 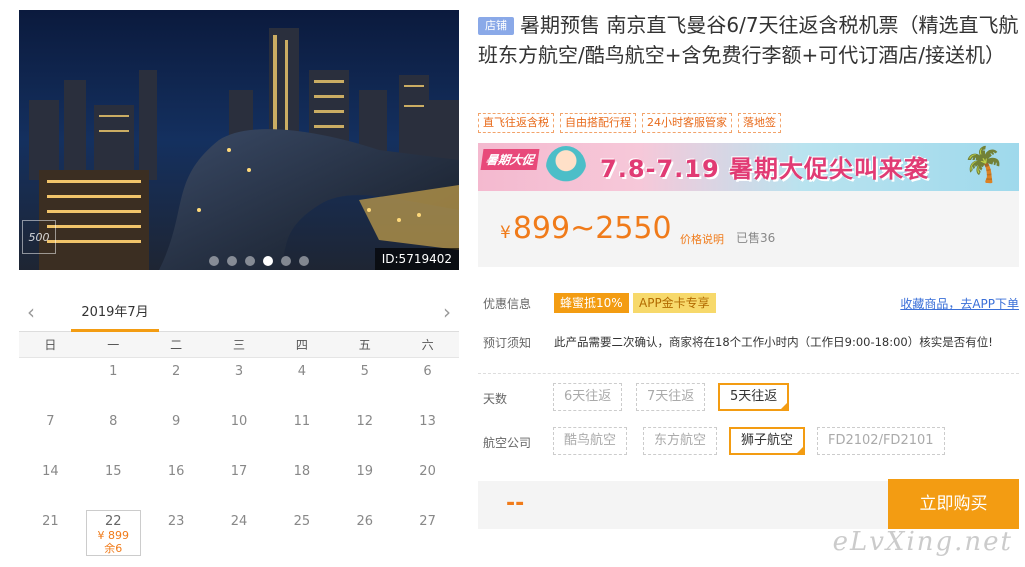 What do you see at coordinates (39, 237) in the screenshot?
I see `hero-logo: 500` at bounding box center [39, 237].